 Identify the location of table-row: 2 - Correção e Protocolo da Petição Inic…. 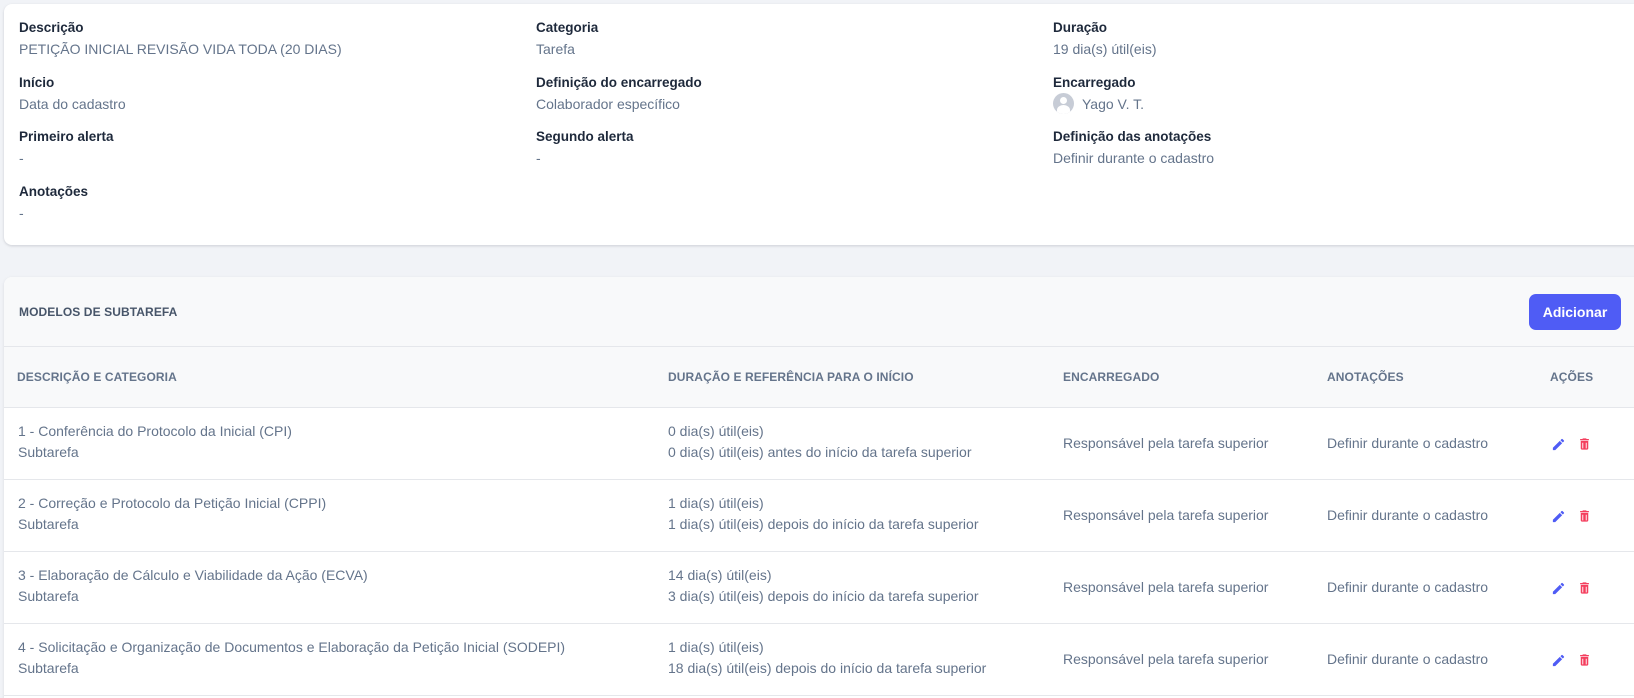
(819, 516).